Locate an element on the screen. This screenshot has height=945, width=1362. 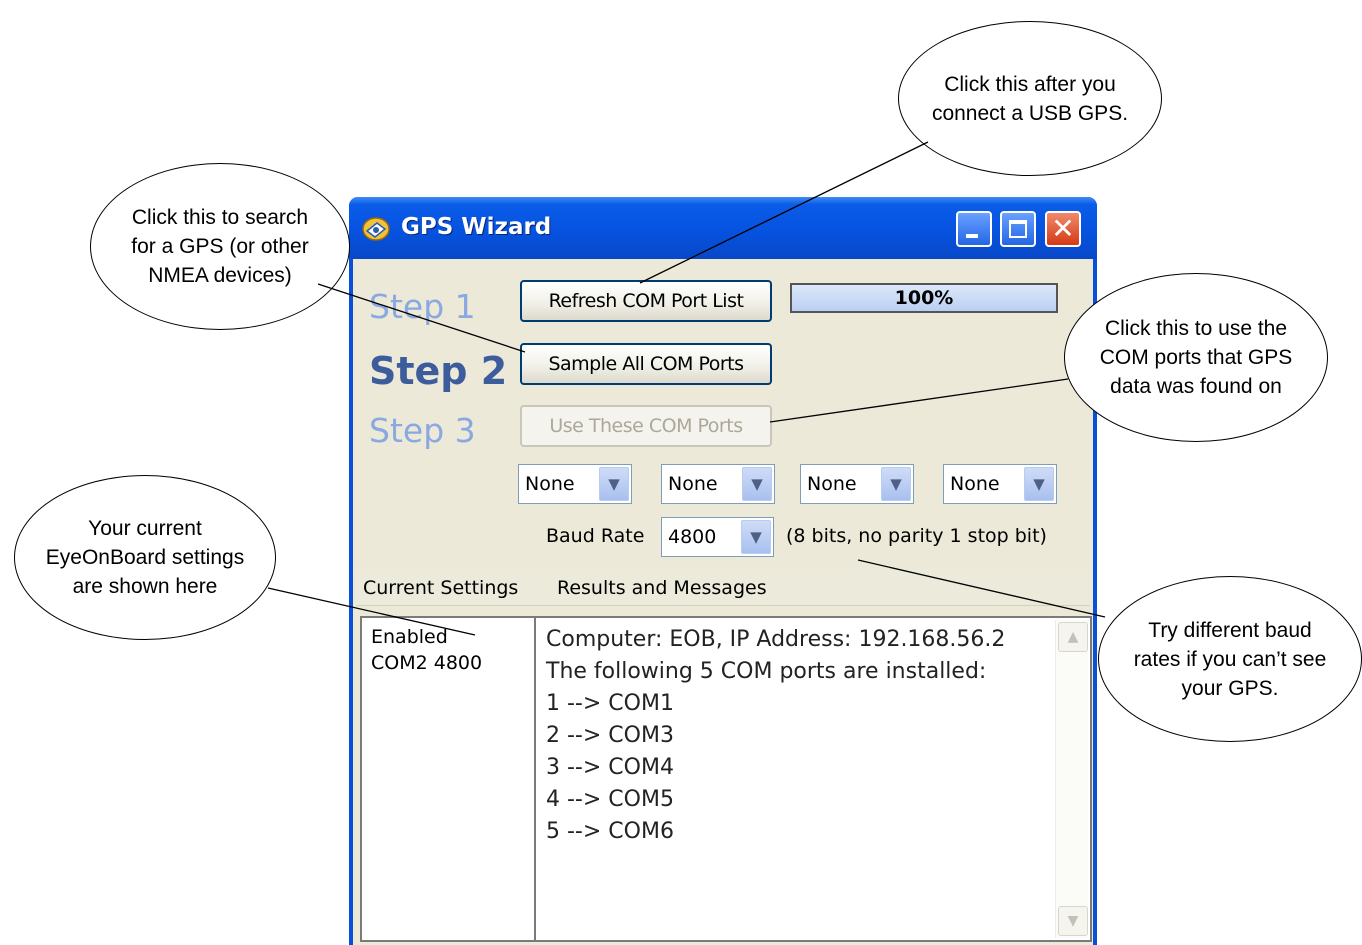
maximize-icon is located at coordinates (1018, 229).